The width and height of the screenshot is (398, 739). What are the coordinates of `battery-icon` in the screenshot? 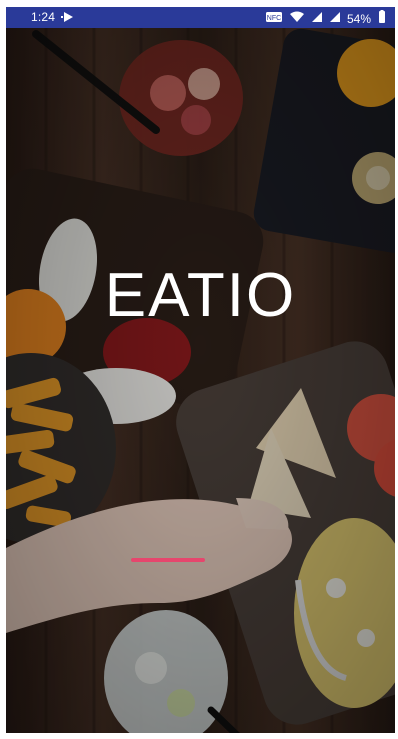 It's located at (382, 18).